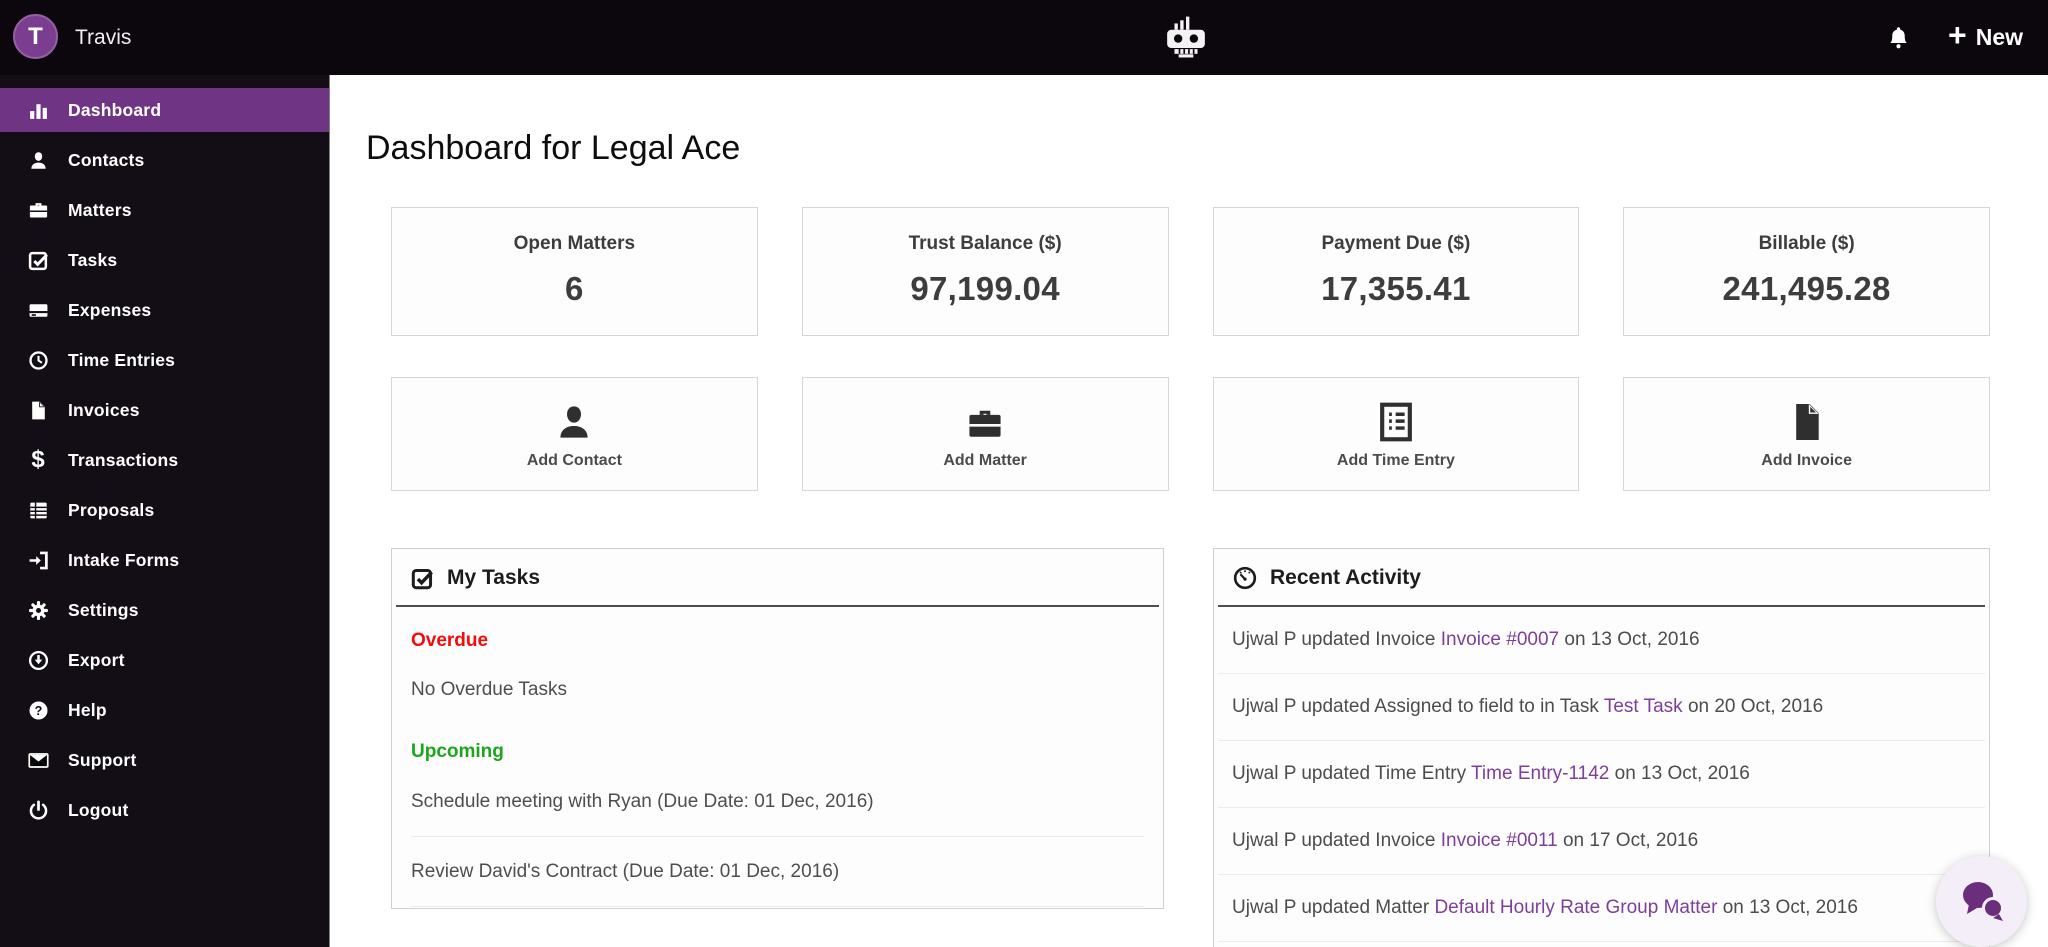 The height and width of the screenshot is (947, 2048). Describe the element at coordinates (457, 751) in the screenshot. I see `upcoming-section-label: Upcoming` at that location.